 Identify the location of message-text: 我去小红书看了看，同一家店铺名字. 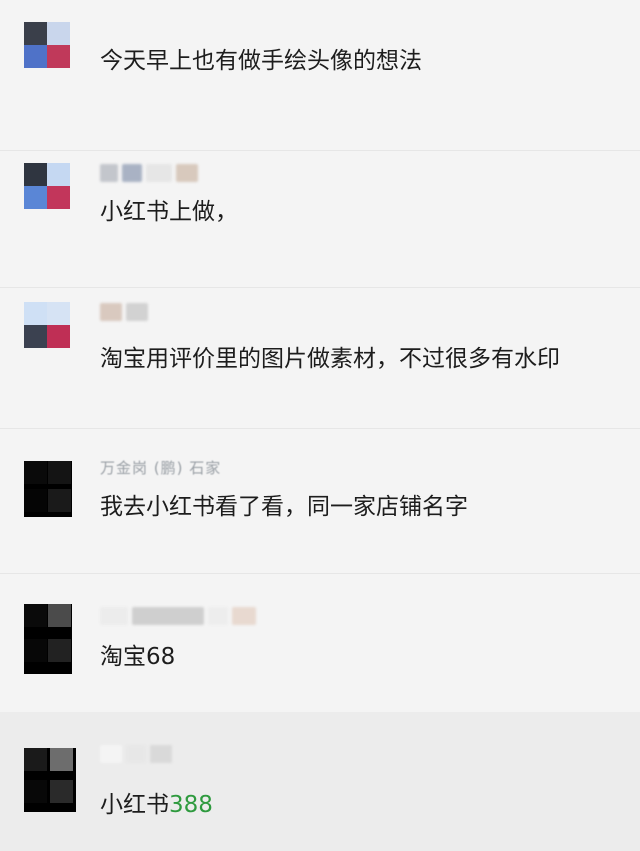
(284, 507).